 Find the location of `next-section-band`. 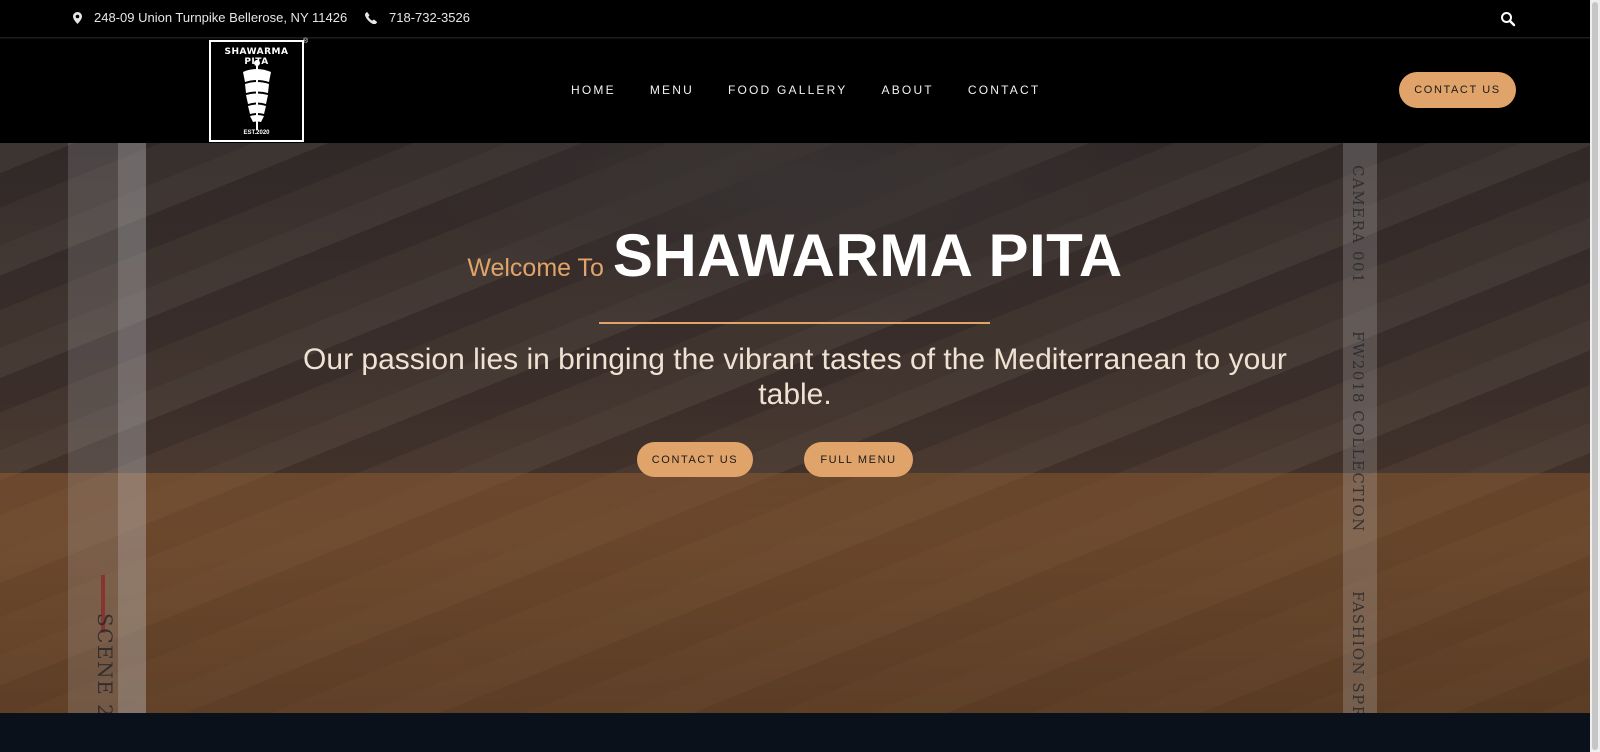

next-section-band is located at coordinates (795, 732).